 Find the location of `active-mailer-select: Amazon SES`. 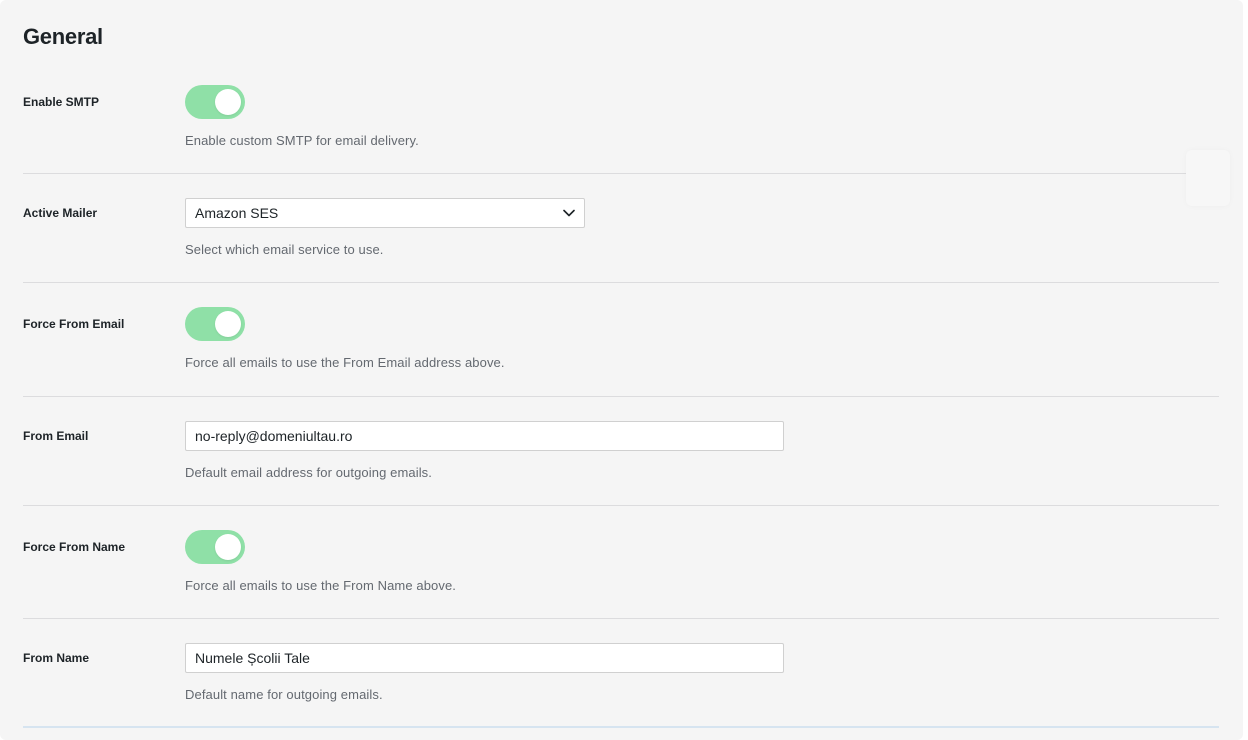

active-mailer-select: Amazon SES is located at coordinates (385, 213).